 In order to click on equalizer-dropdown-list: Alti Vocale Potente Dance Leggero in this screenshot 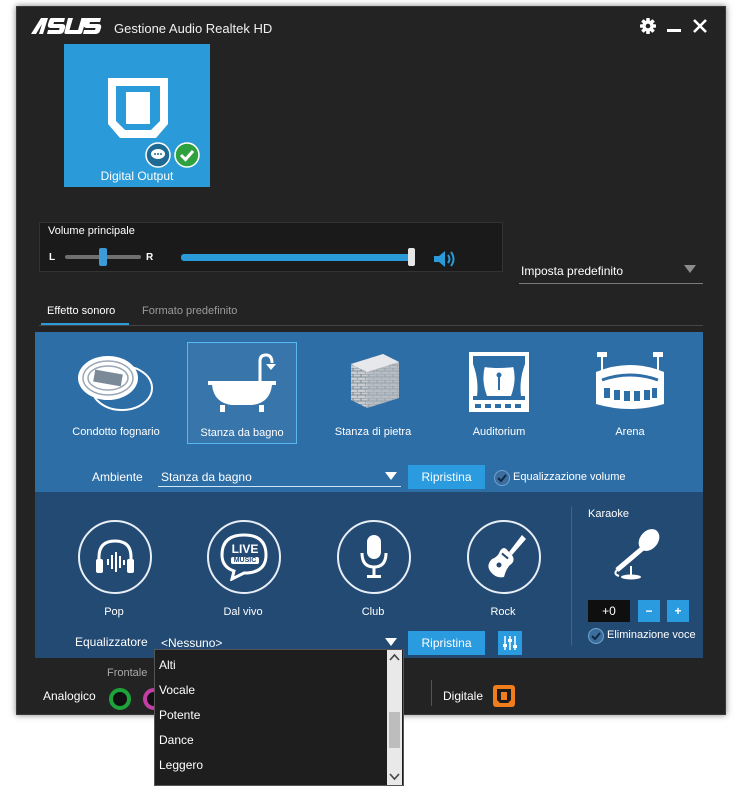, I will do `click(279, 717)`.